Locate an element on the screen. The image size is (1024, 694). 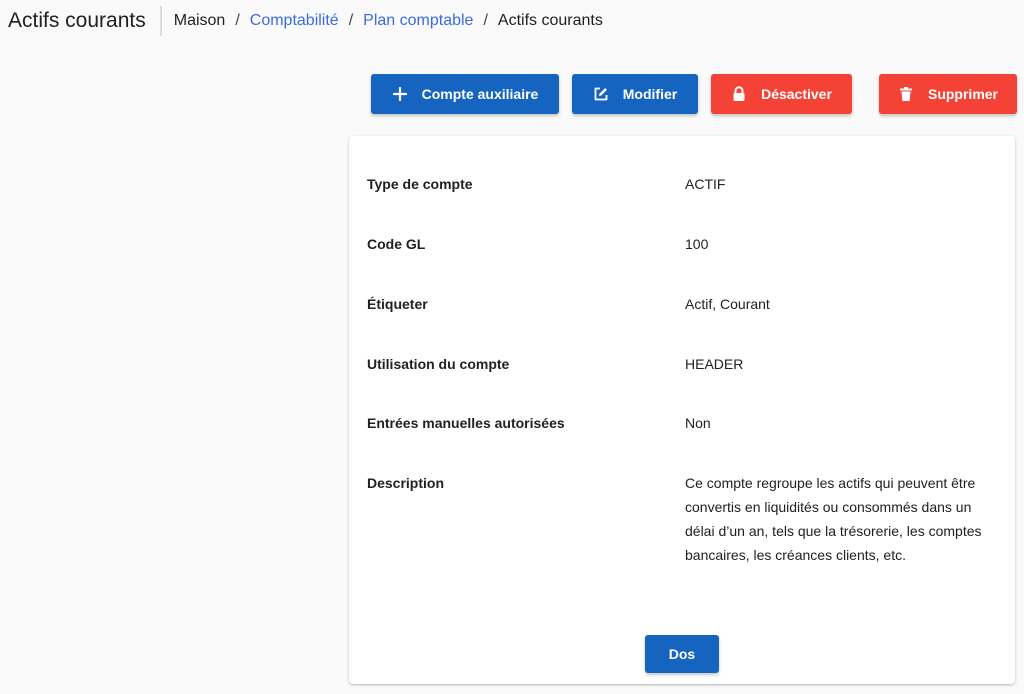
trash-icon is located at coordinates (906, 94).